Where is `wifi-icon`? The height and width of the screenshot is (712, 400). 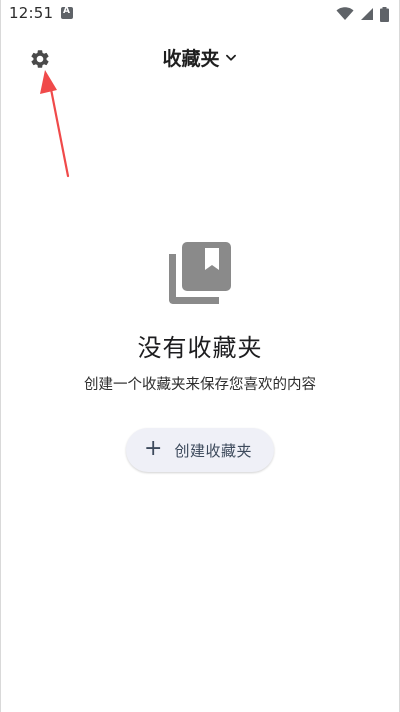 wifi-icon is located at coordinates (345, 13).